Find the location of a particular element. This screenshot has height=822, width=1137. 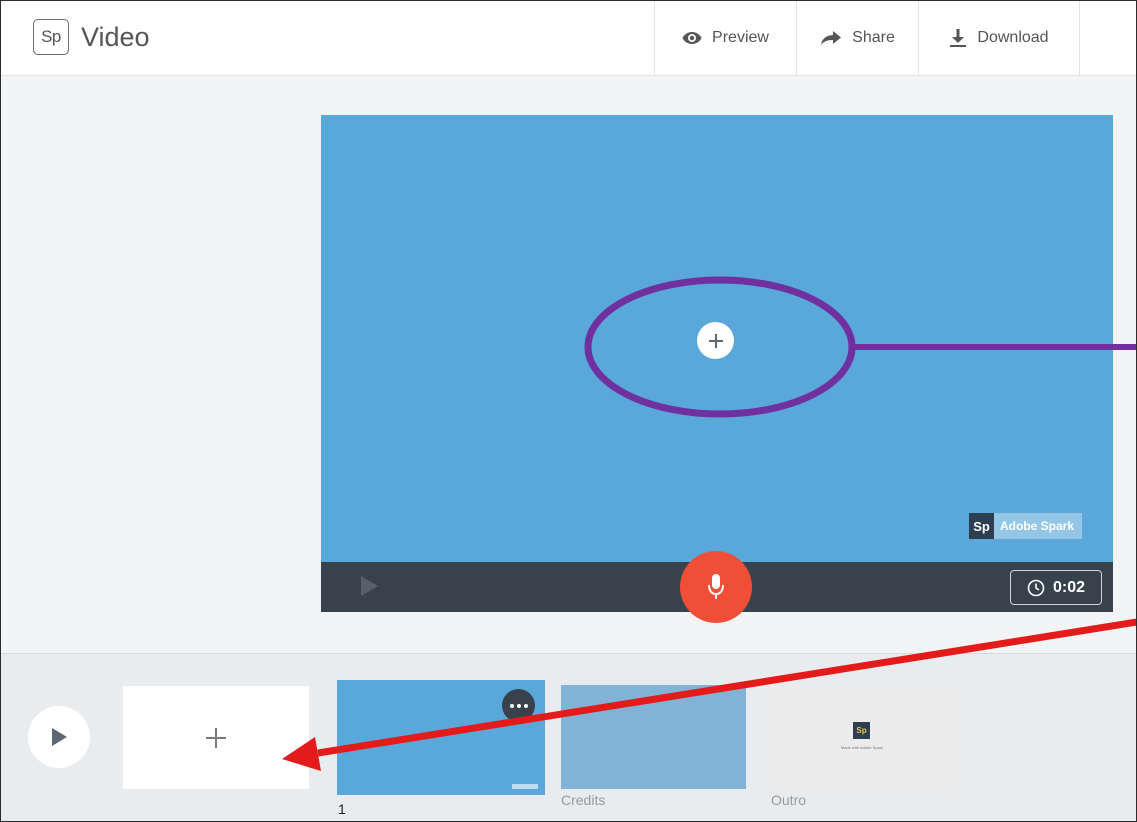

adobe-spark-watermark: Sp Adobe Spark is located at coordinates (1026, 526).